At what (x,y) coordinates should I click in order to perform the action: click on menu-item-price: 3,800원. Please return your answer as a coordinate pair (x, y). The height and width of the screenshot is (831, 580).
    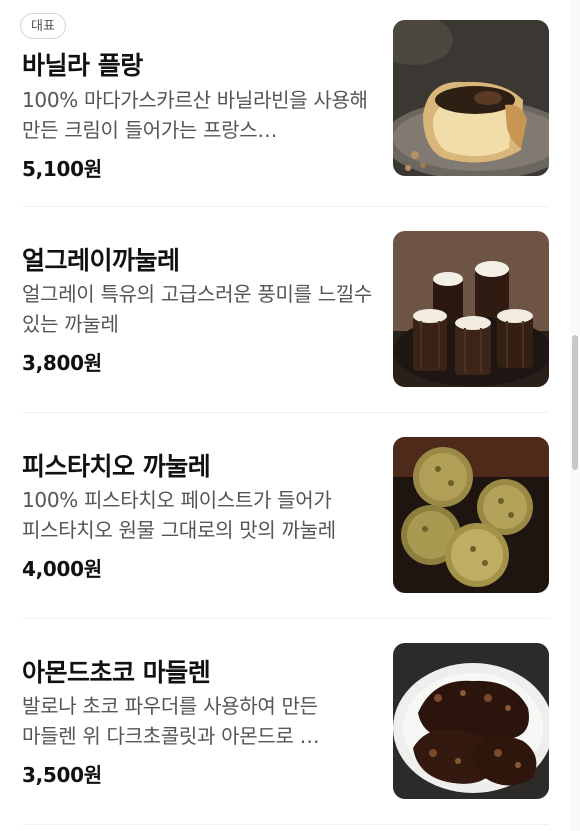
    Looking at the image, I should click on (62, 363).